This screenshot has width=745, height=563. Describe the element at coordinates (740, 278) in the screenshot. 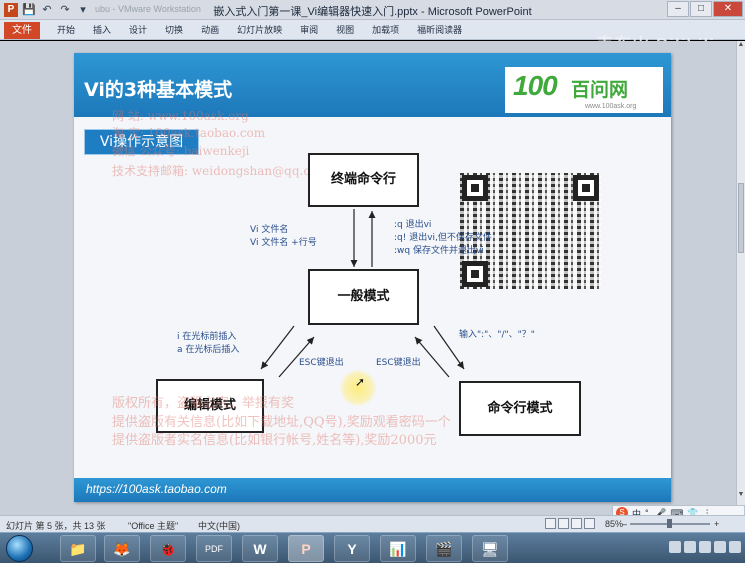

I see `vertical-scrollbar: ▲ ▼` at that location.